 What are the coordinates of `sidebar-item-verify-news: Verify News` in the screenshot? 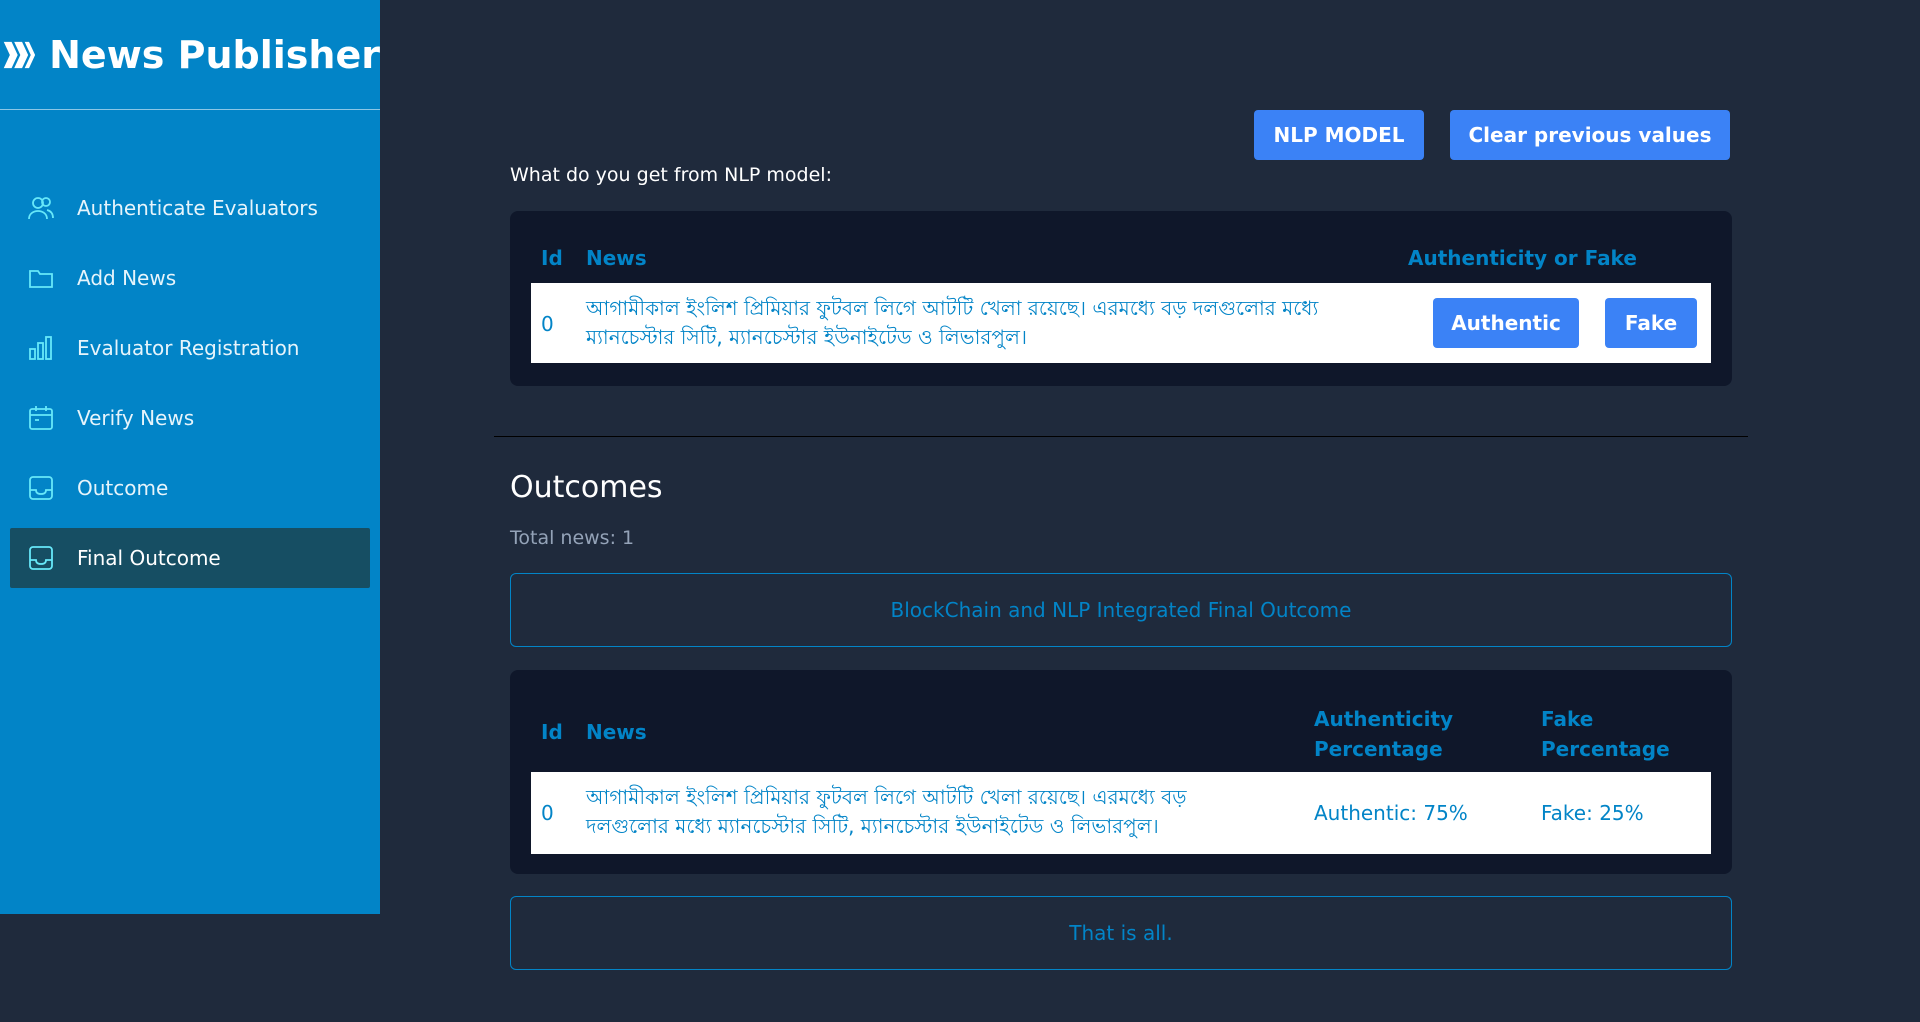 It's located at (190, 418).